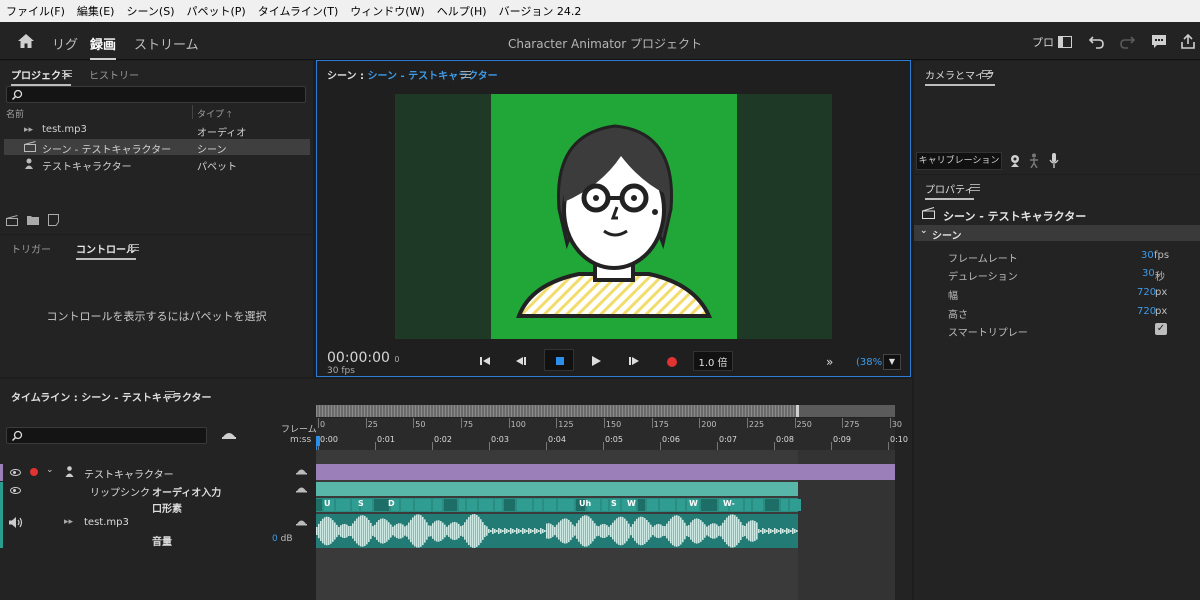  What do you see at coordinates (485, 361) in the screenshot?
I see `go-to-start-button` at bounding box center [485, 361].